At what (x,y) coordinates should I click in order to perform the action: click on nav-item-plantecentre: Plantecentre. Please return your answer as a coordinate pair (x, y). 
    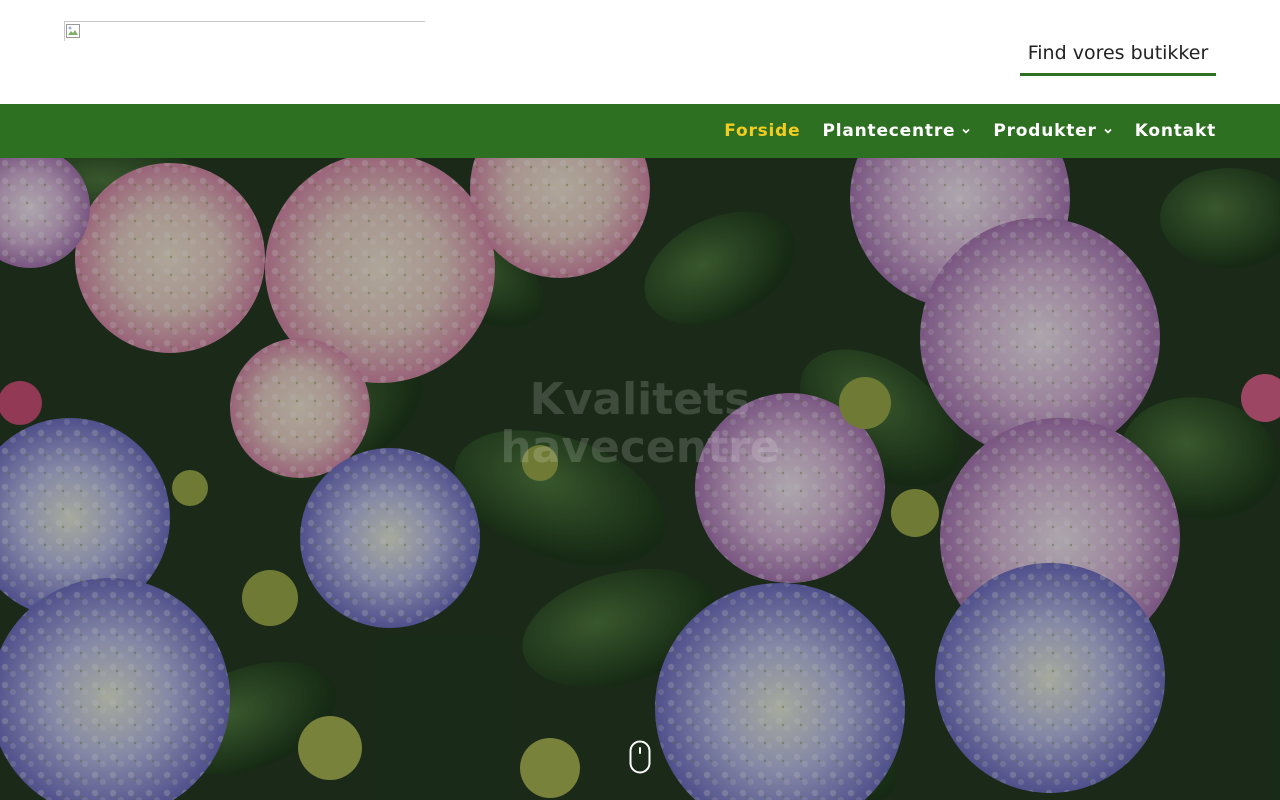
    Looking at the image, I should click on (896, 131).